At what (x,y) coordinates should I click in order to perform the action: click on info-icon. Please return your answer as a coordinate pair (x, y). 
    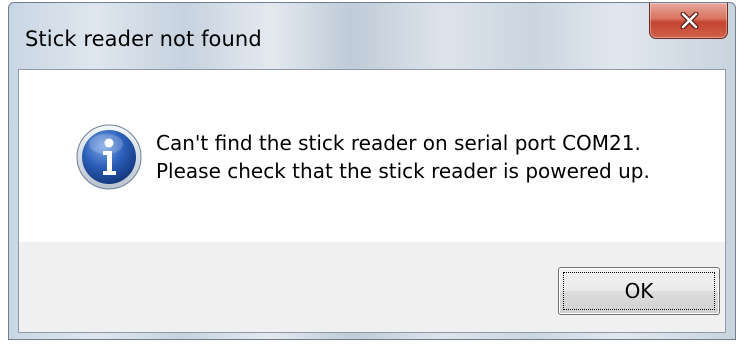
    Looking at the image, I should click on (109, 157).